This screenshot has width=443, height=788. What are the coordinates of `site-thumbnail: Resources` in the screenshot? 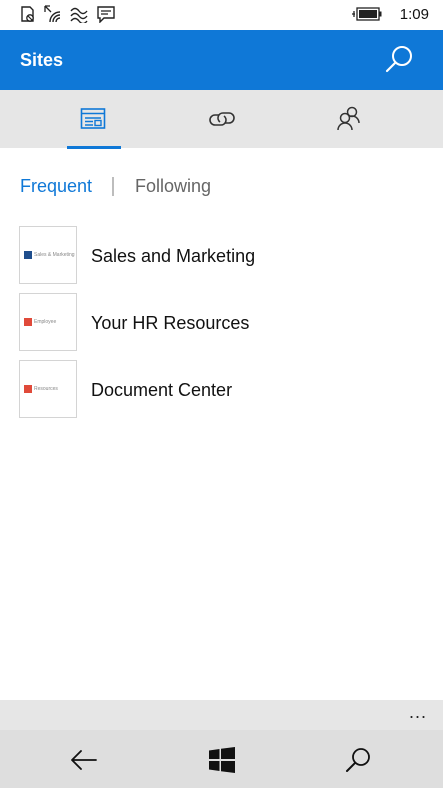 It's located at (48, 389).